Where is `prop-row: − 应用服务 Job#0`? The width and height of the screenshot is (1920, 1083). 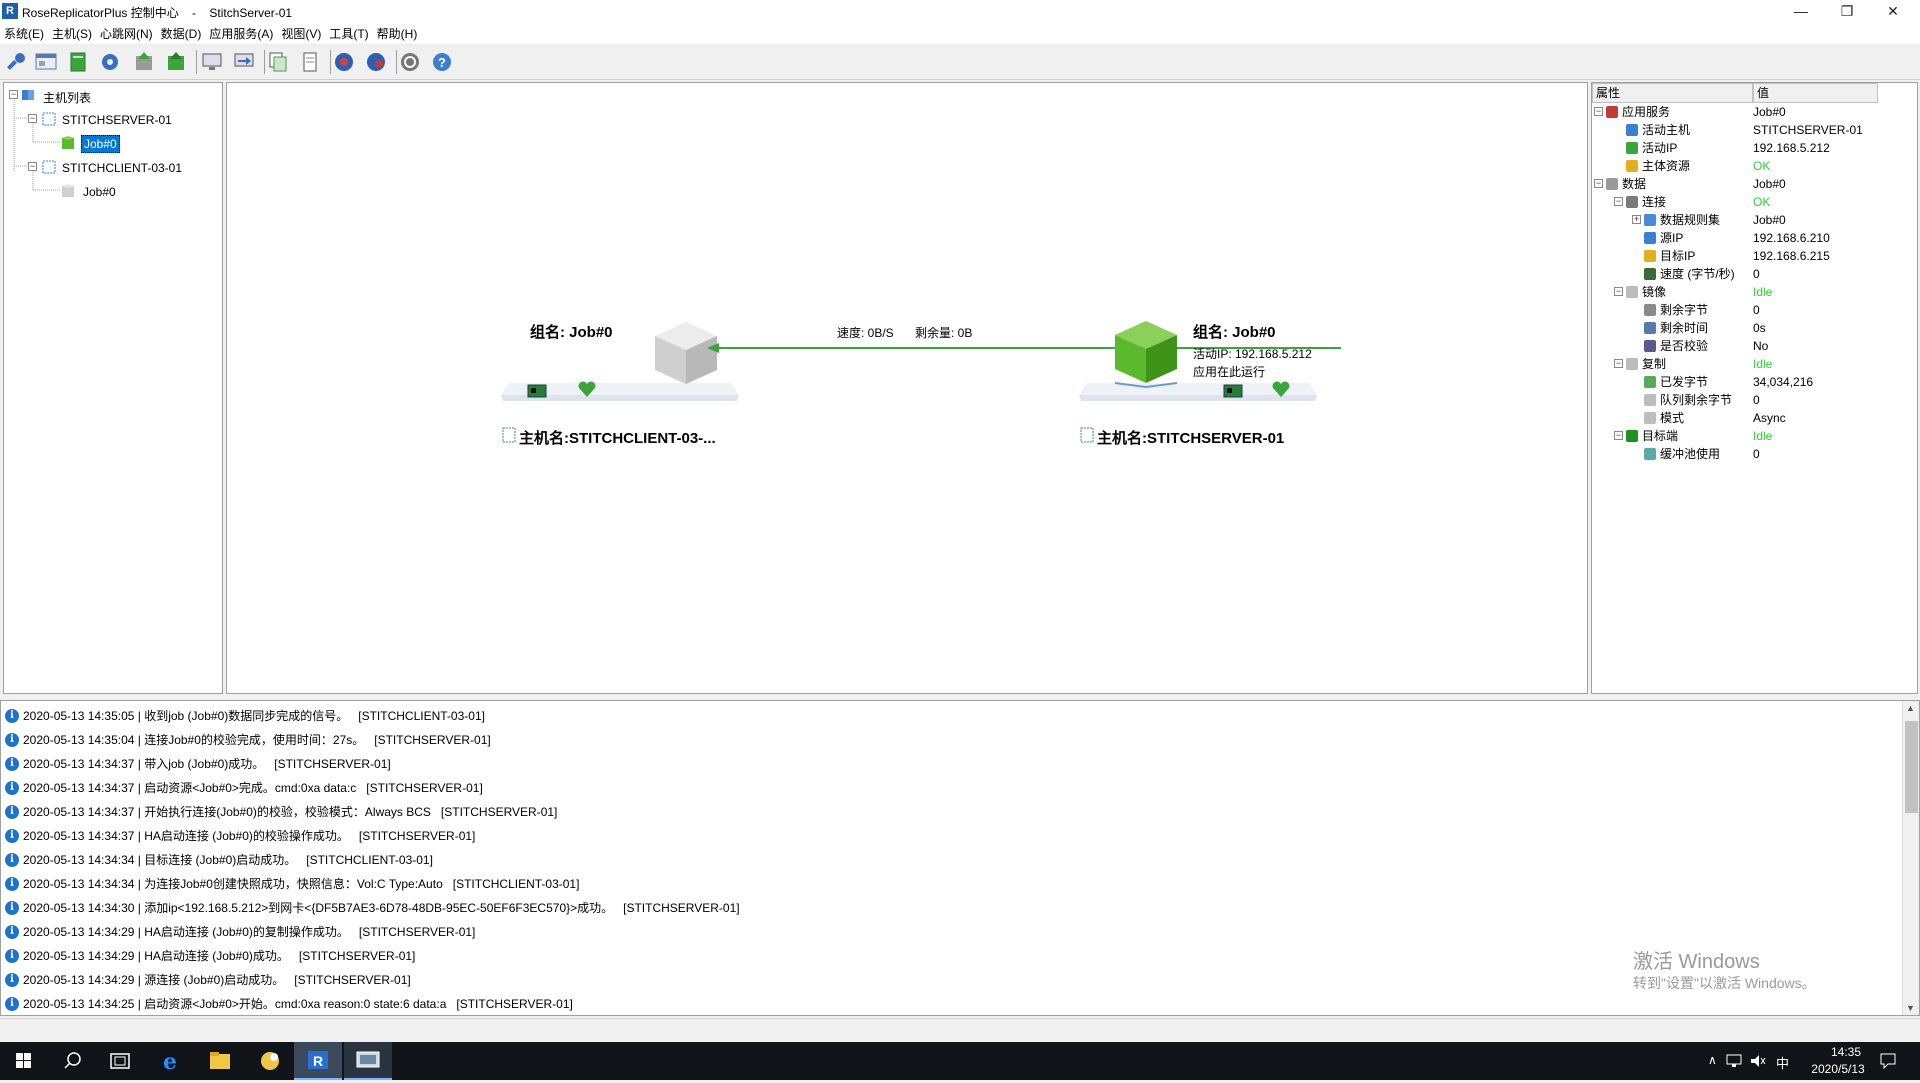
prop-row: − 应用服务 Job#0 is located at coordinates (1754, 112).